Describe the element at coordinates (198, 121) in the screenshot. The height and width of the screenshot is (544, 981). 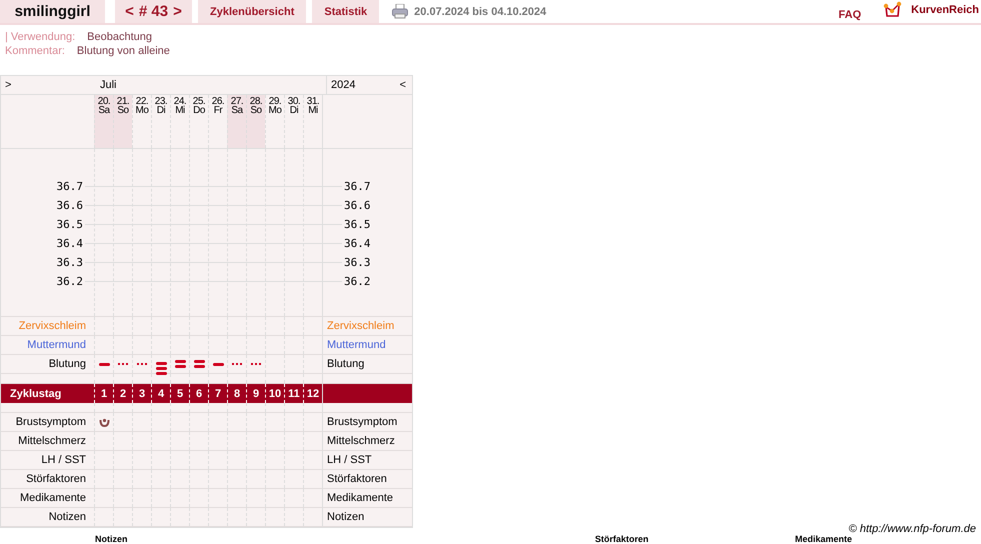
I see `day-header: 25. Do` at that location.